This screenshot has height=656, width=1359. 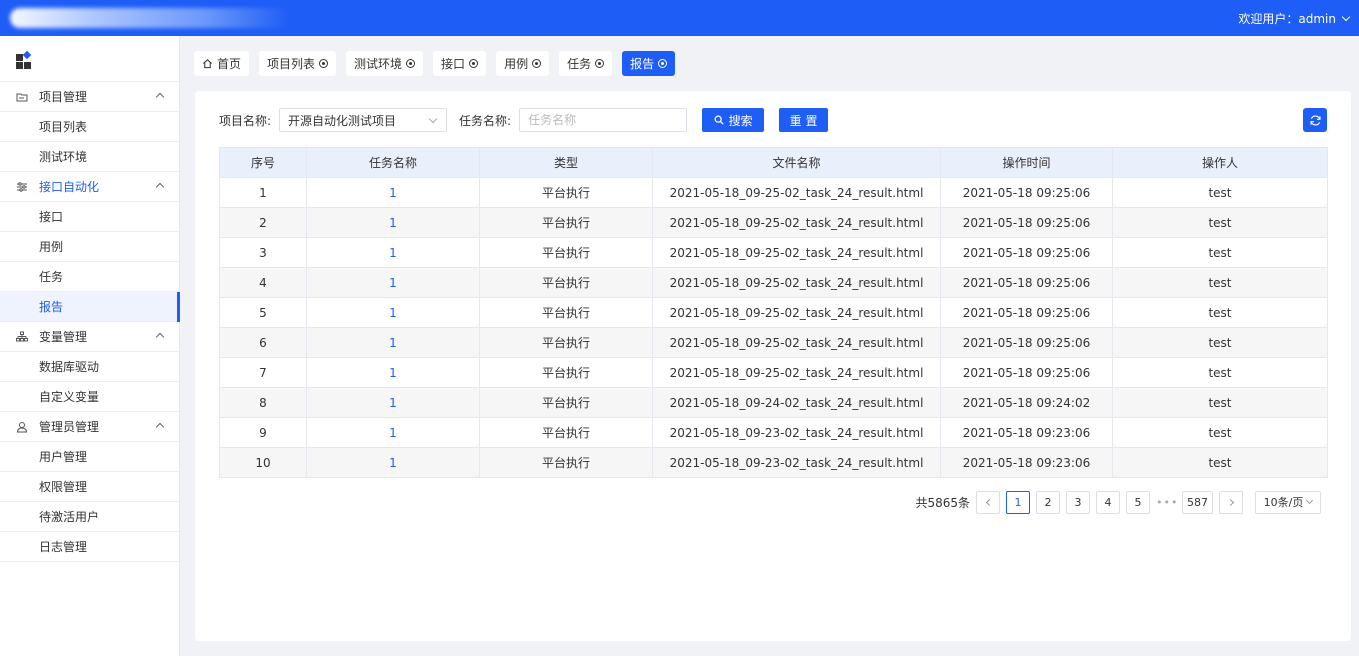 I want to click on sidebar-item-api: 接口, so click(x=89, y=217).